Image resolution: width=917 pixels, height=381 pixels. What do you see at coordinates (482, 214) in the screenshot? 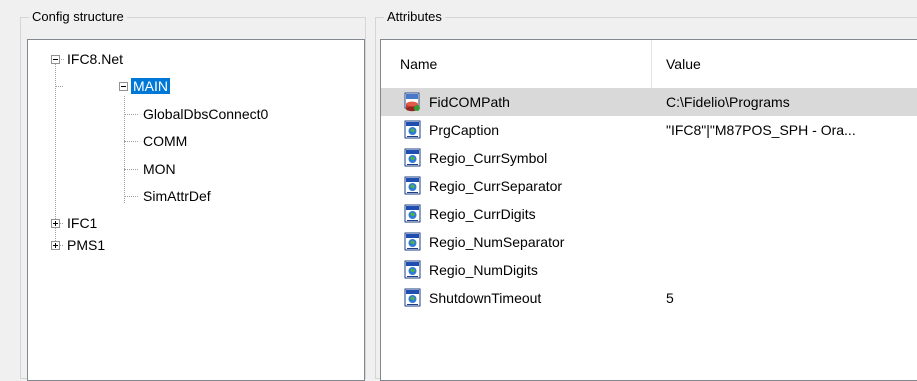
I see `attribute-name: Regio_CurrDigits` at bounding box center [482, 214].